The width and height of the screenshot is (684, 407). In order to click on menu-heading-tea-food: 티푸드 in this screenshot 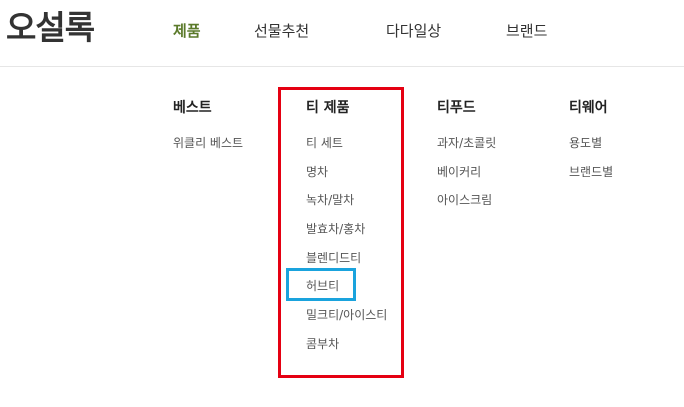, I will do `click(466, 108)`.